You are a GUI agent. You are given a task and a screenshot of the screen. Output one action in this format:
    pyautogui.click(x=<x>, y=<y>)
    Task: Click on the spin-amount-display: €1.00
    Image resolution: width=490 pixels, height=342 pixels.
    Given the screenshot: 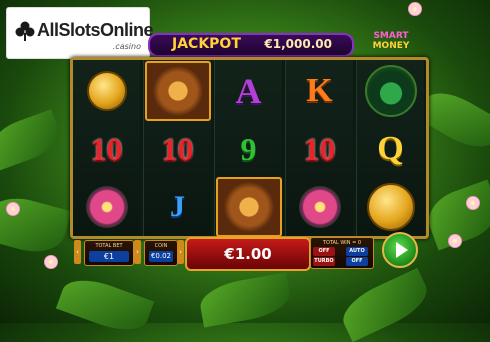 What is the action you would take?
    pyautogui.click(x=248, y=254)
    